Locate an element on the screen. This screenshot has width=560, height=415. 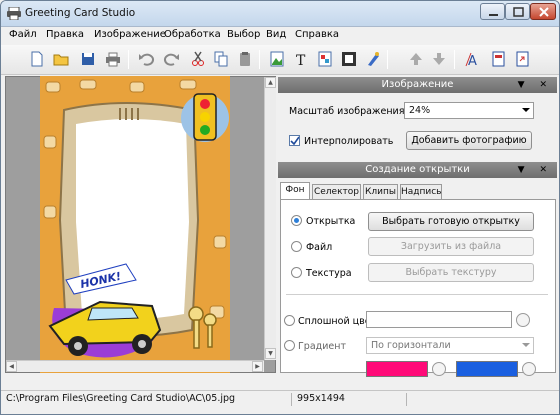
maximize-icon is located at coordinates (518, 12).